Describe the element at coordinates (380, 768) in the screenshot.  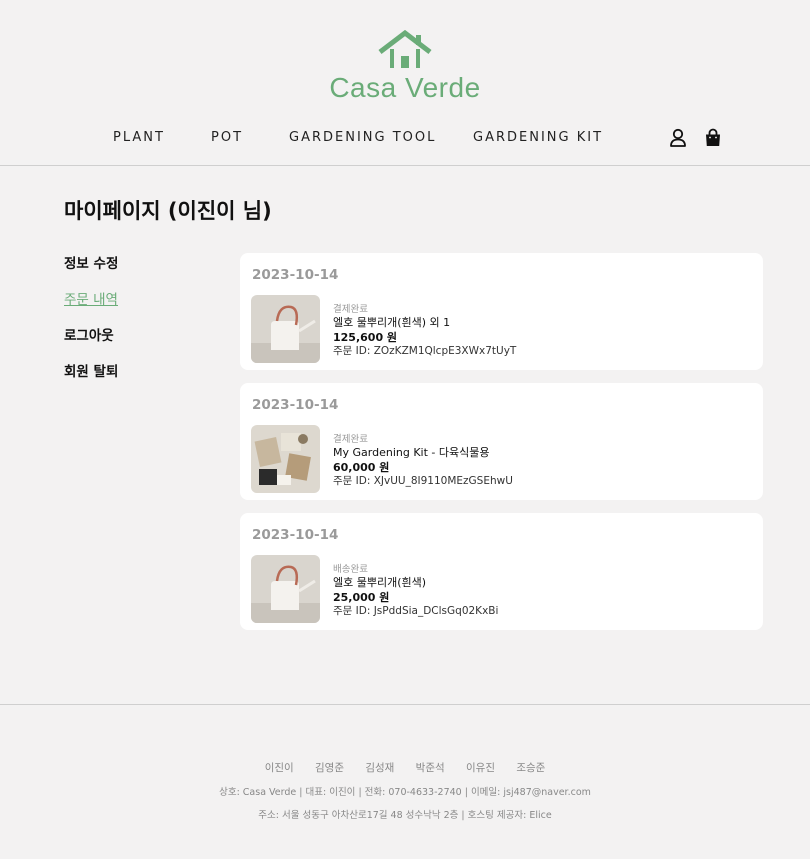
I see `team-member: 김성재` at that location.